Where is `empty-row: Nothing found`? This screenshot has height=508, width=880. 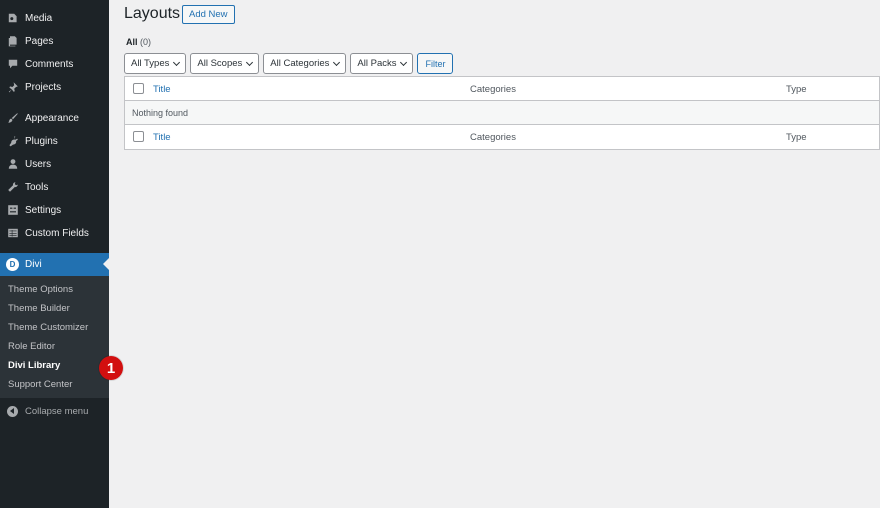 empty-row: Nothing found is located at coordinates (502, 113).